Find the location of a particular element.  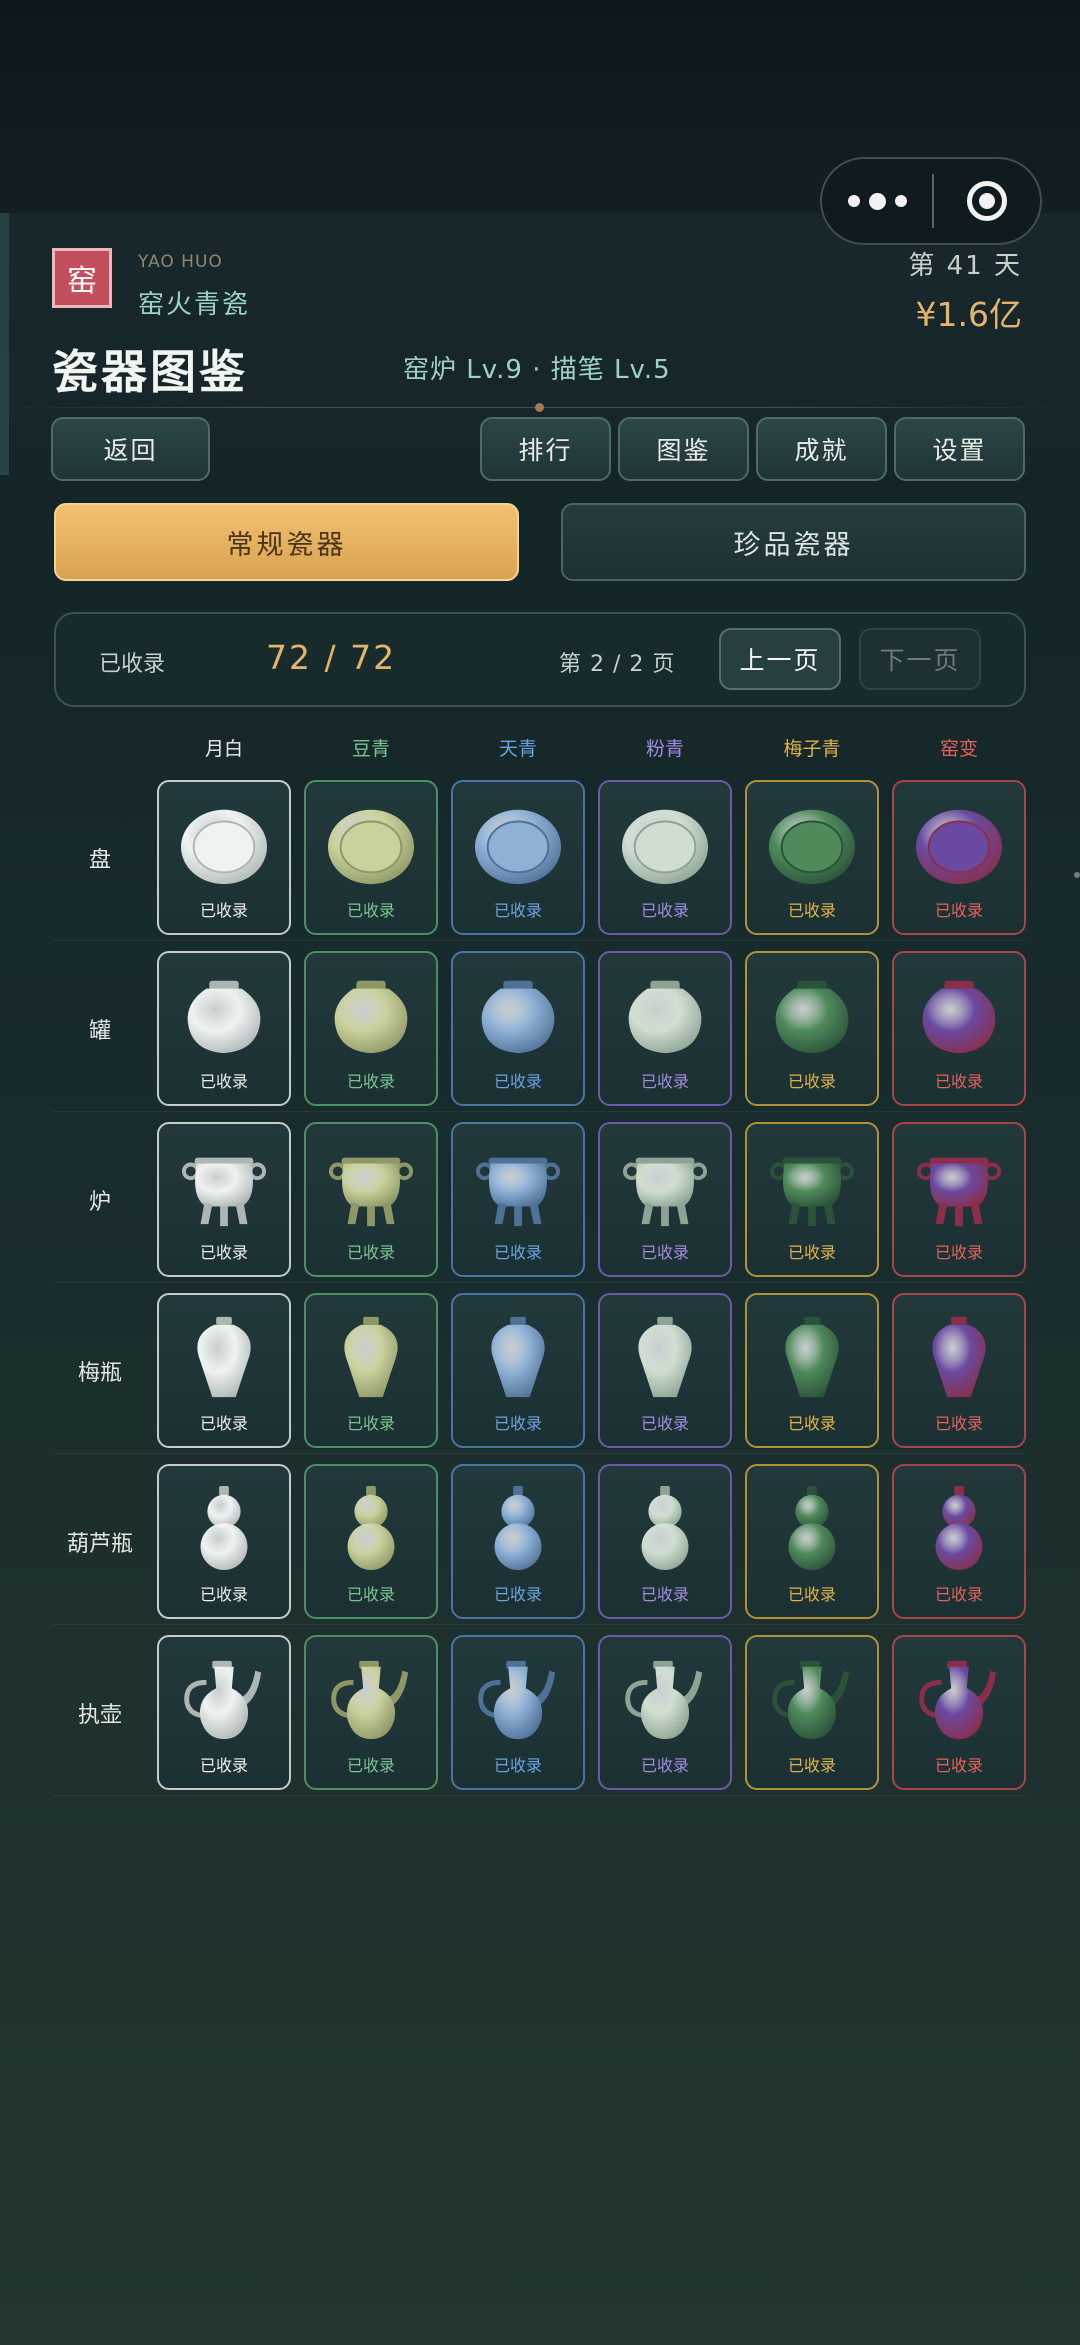

tab-regular-porcelain: 常规瓷器 is located at coordinates (286, 542).